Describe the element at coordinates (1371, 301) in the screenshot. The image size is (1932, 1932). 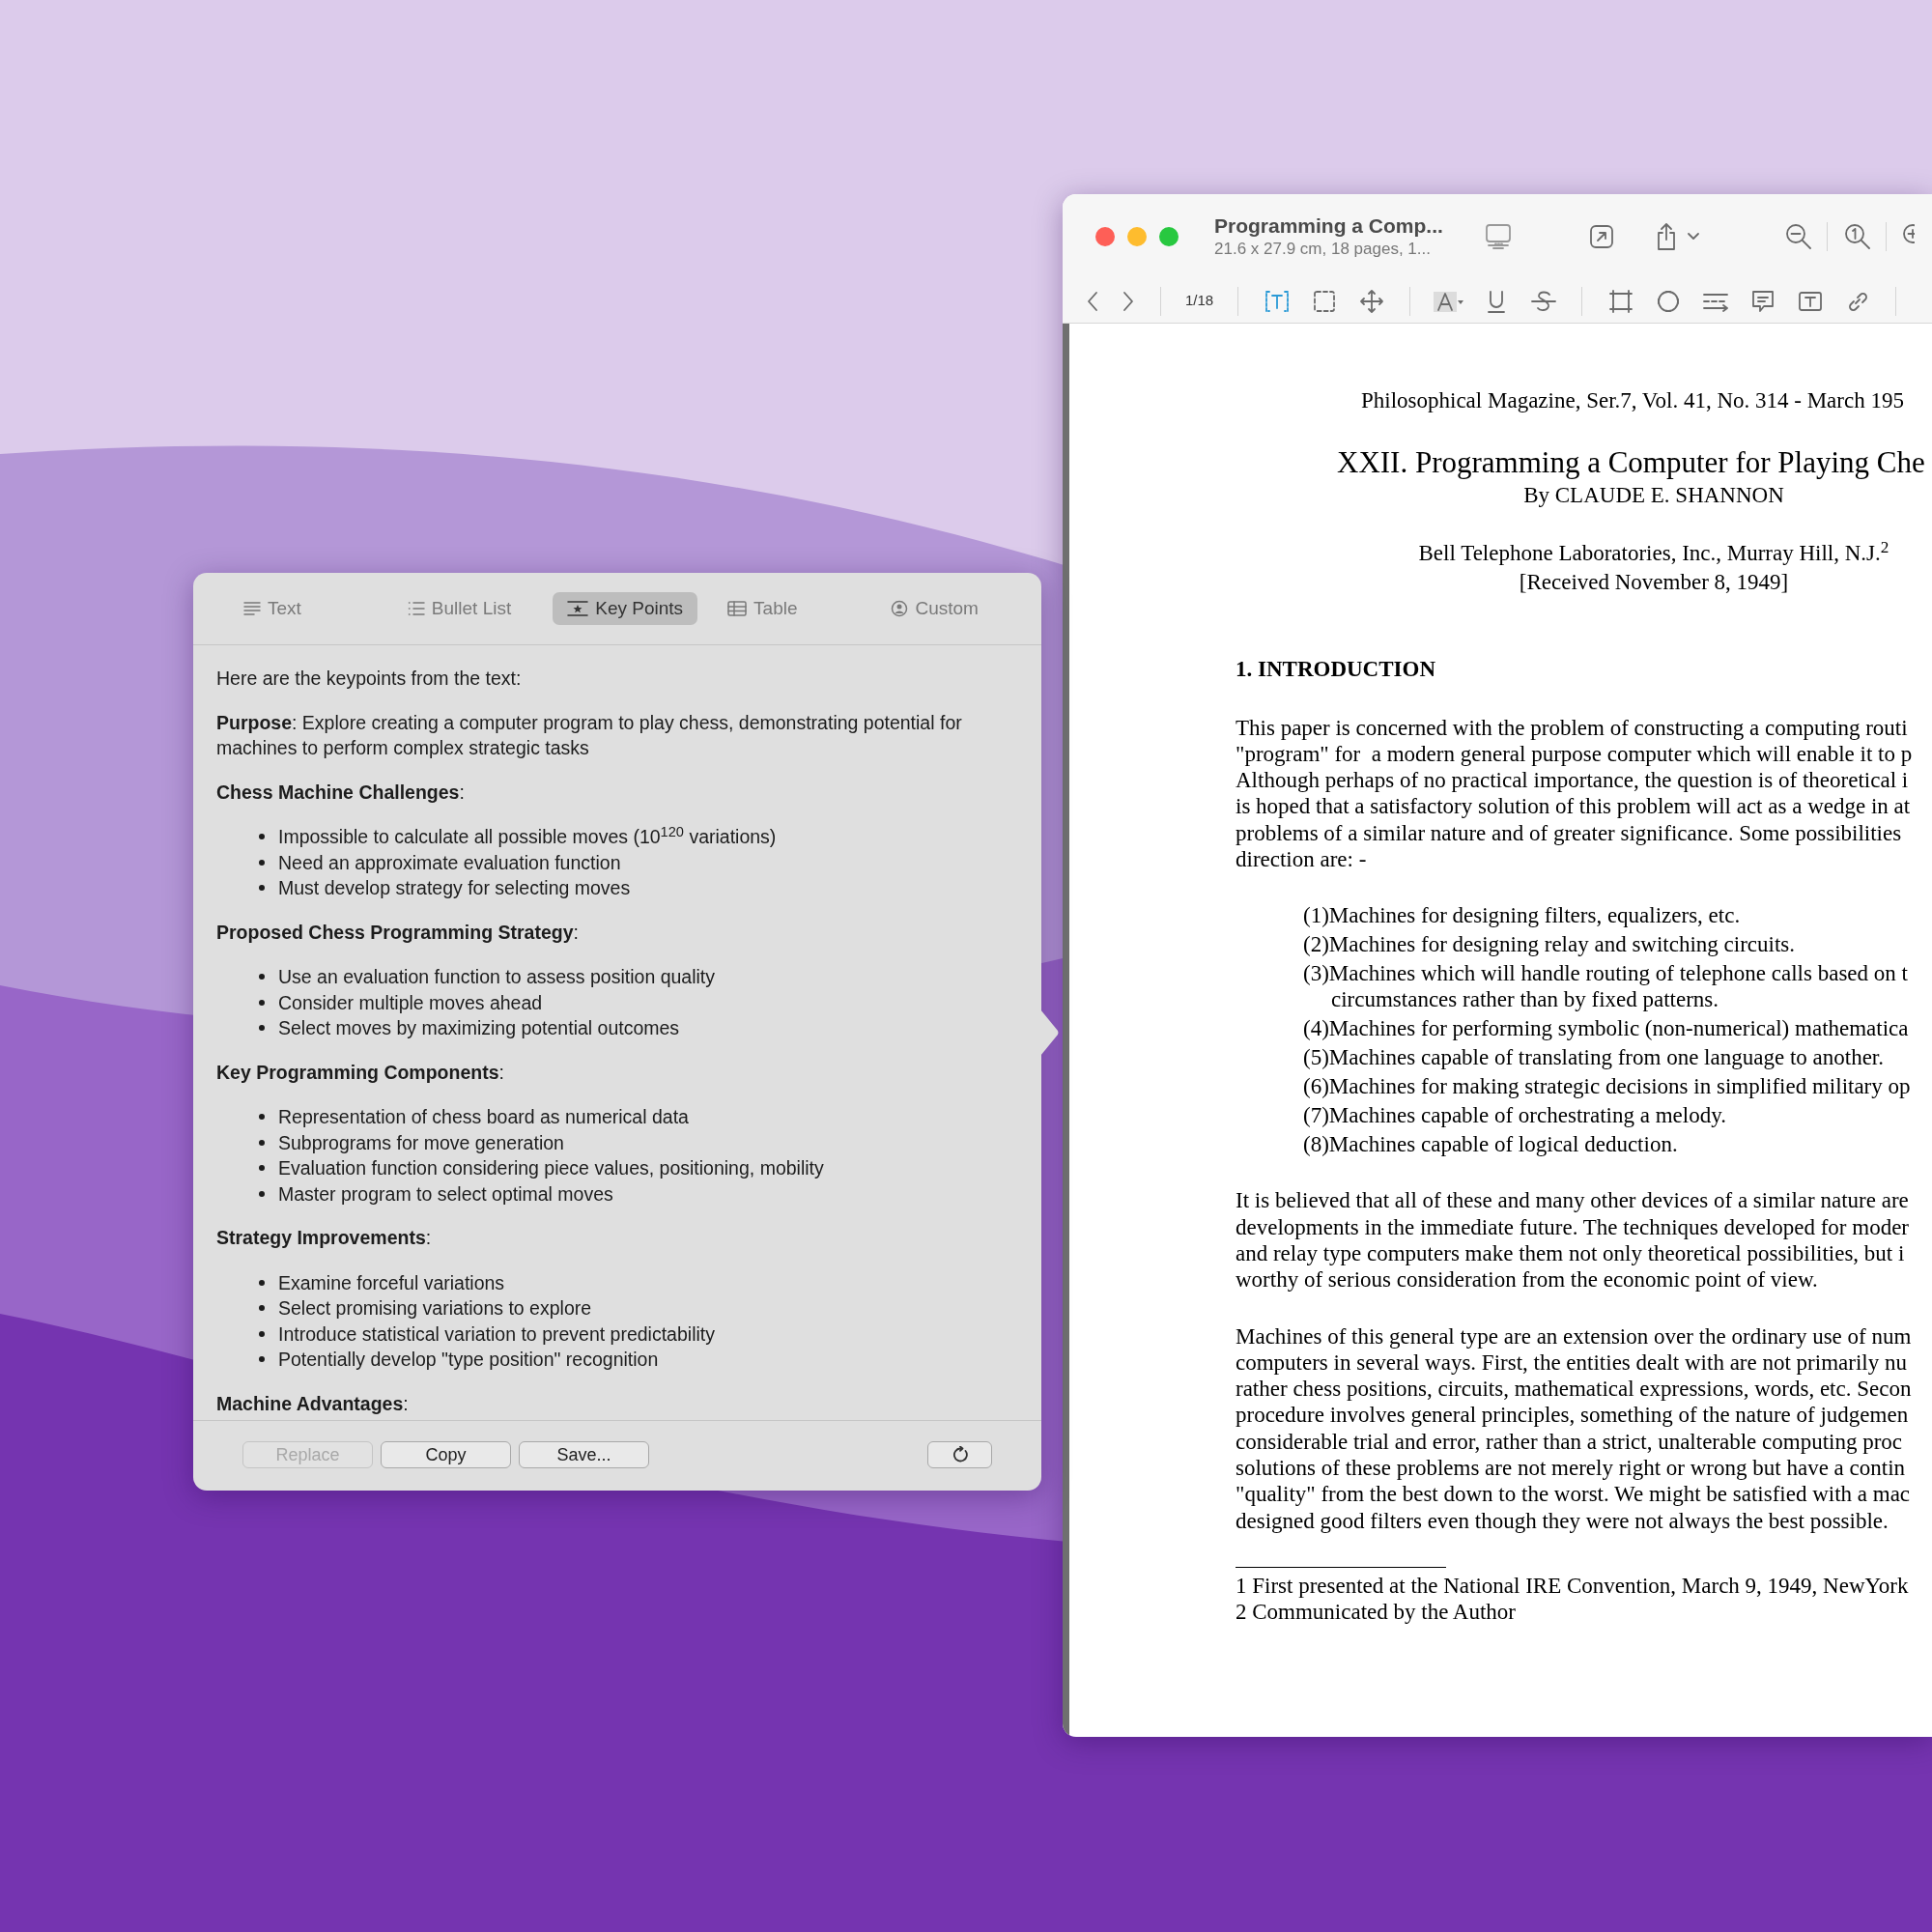
I see `move-icon` at that location.